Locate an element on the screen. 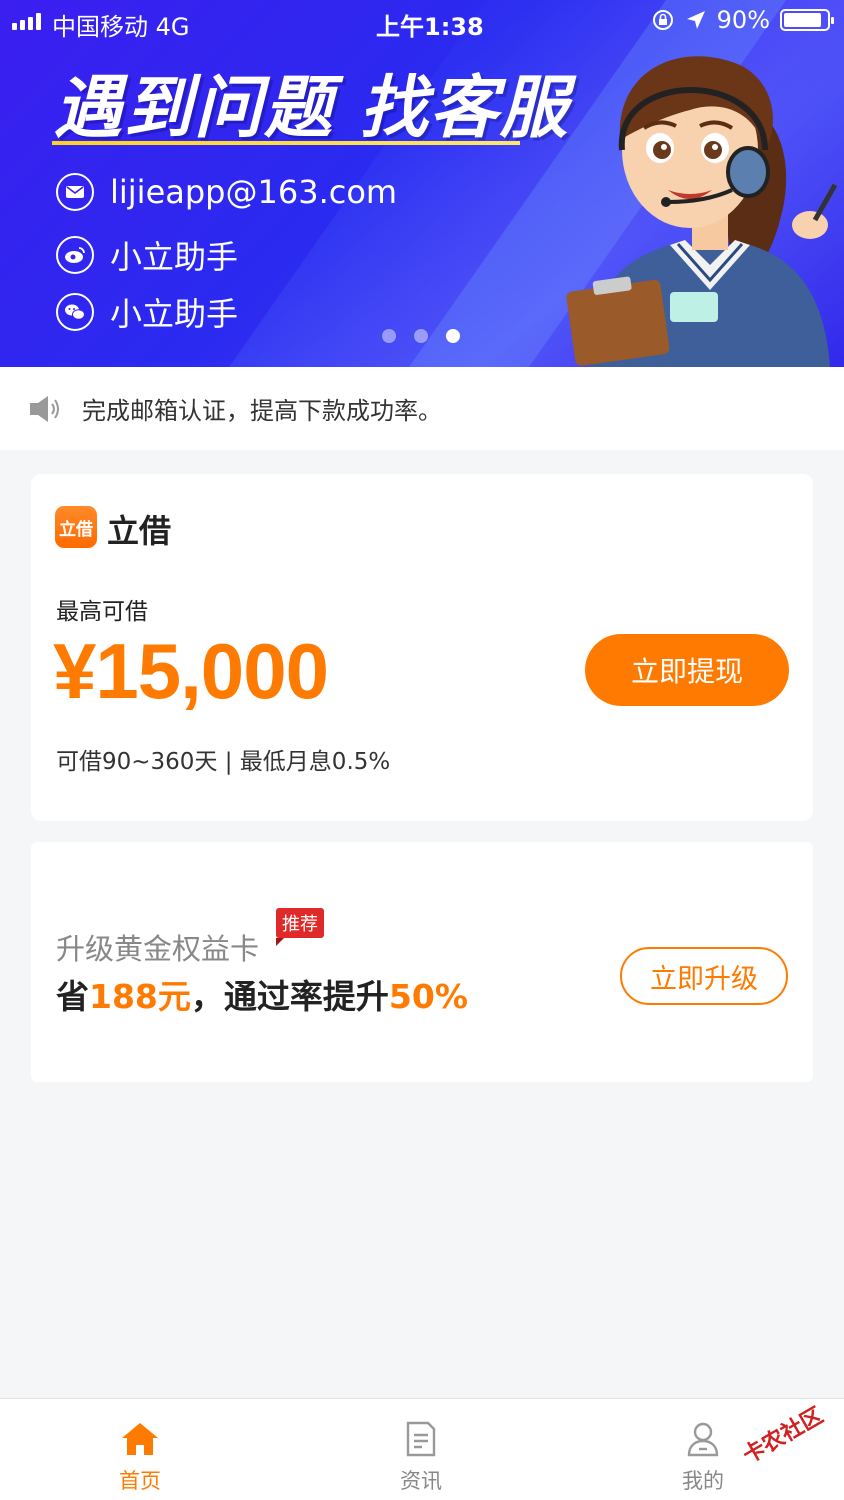 The image size is (844, 1500). banner-underline is located at coordinates (286, 143).